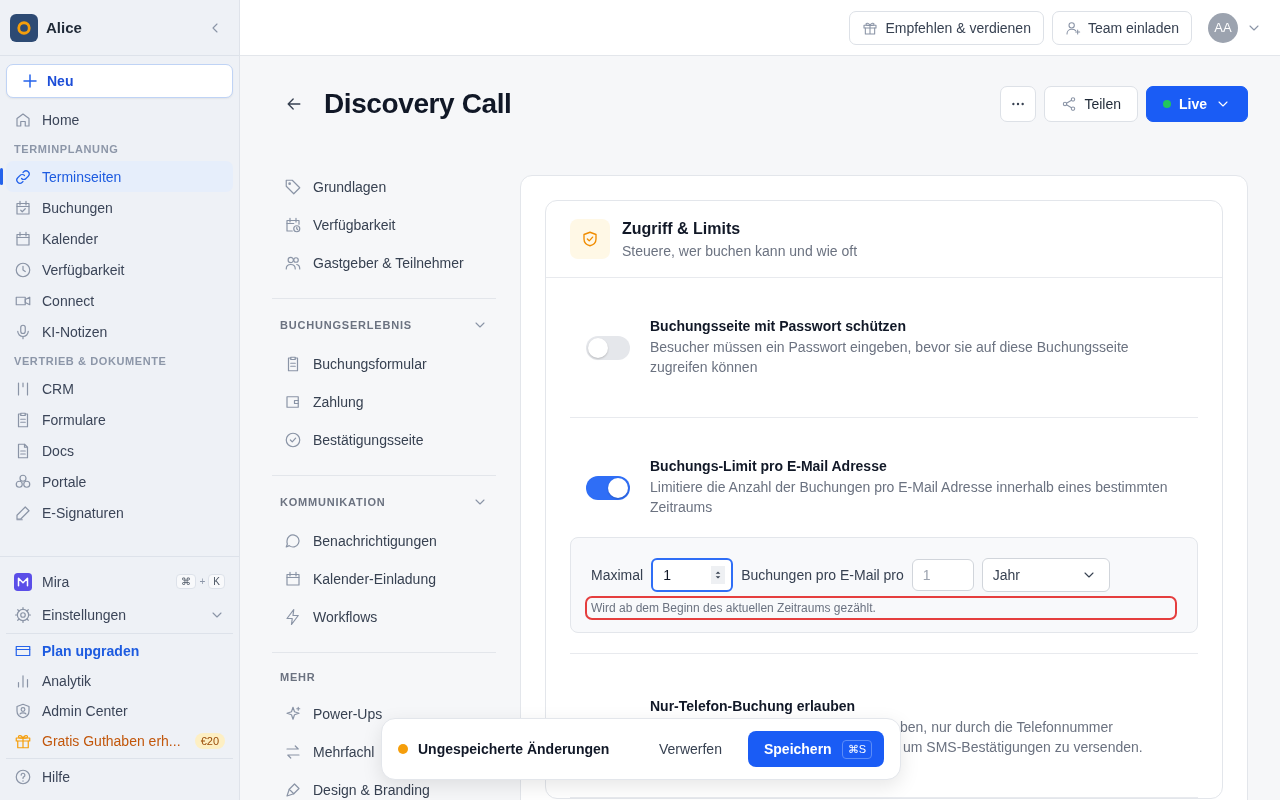  What do you see at coordinates (822, 575) in the screenshot?
I see `field-label: Buchungen pro E-Mail pro` at bounding box center [822, 575].